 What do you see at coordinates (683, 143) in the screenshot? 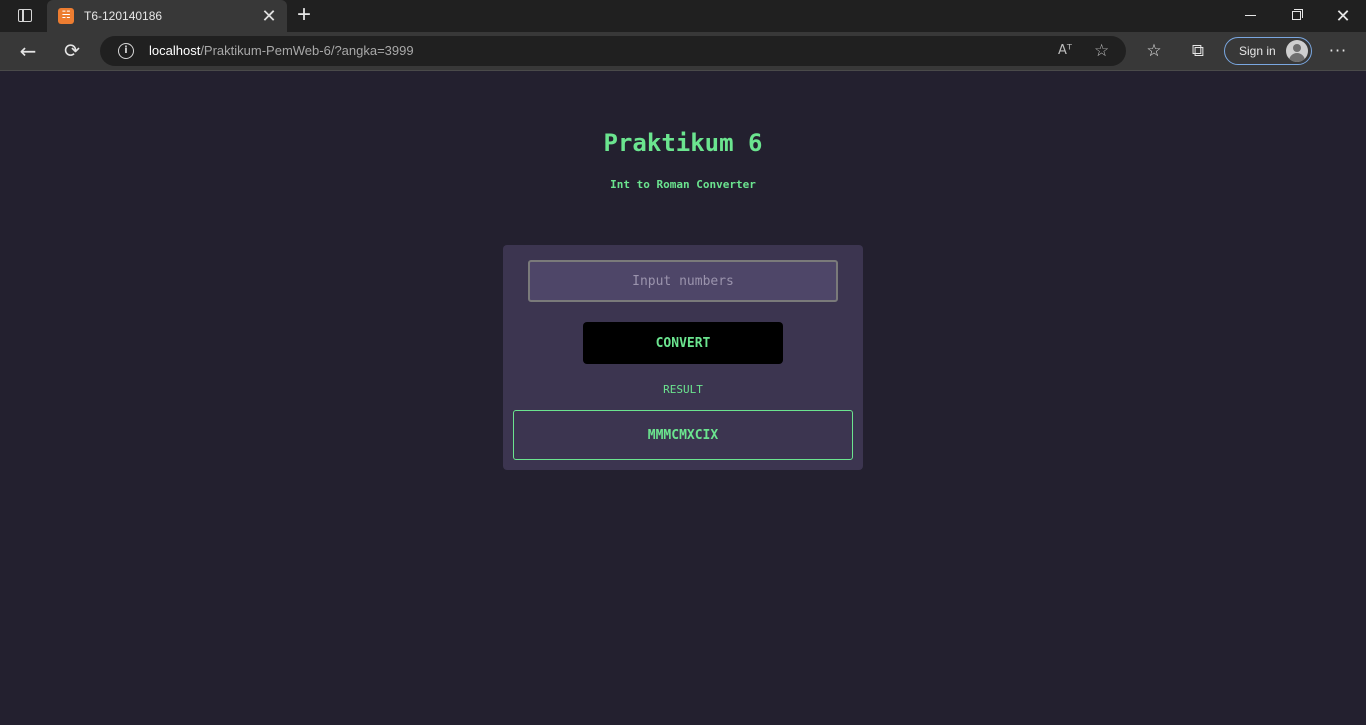
I see `page-title: Praktikum 6` at bounding box center [683, 143].